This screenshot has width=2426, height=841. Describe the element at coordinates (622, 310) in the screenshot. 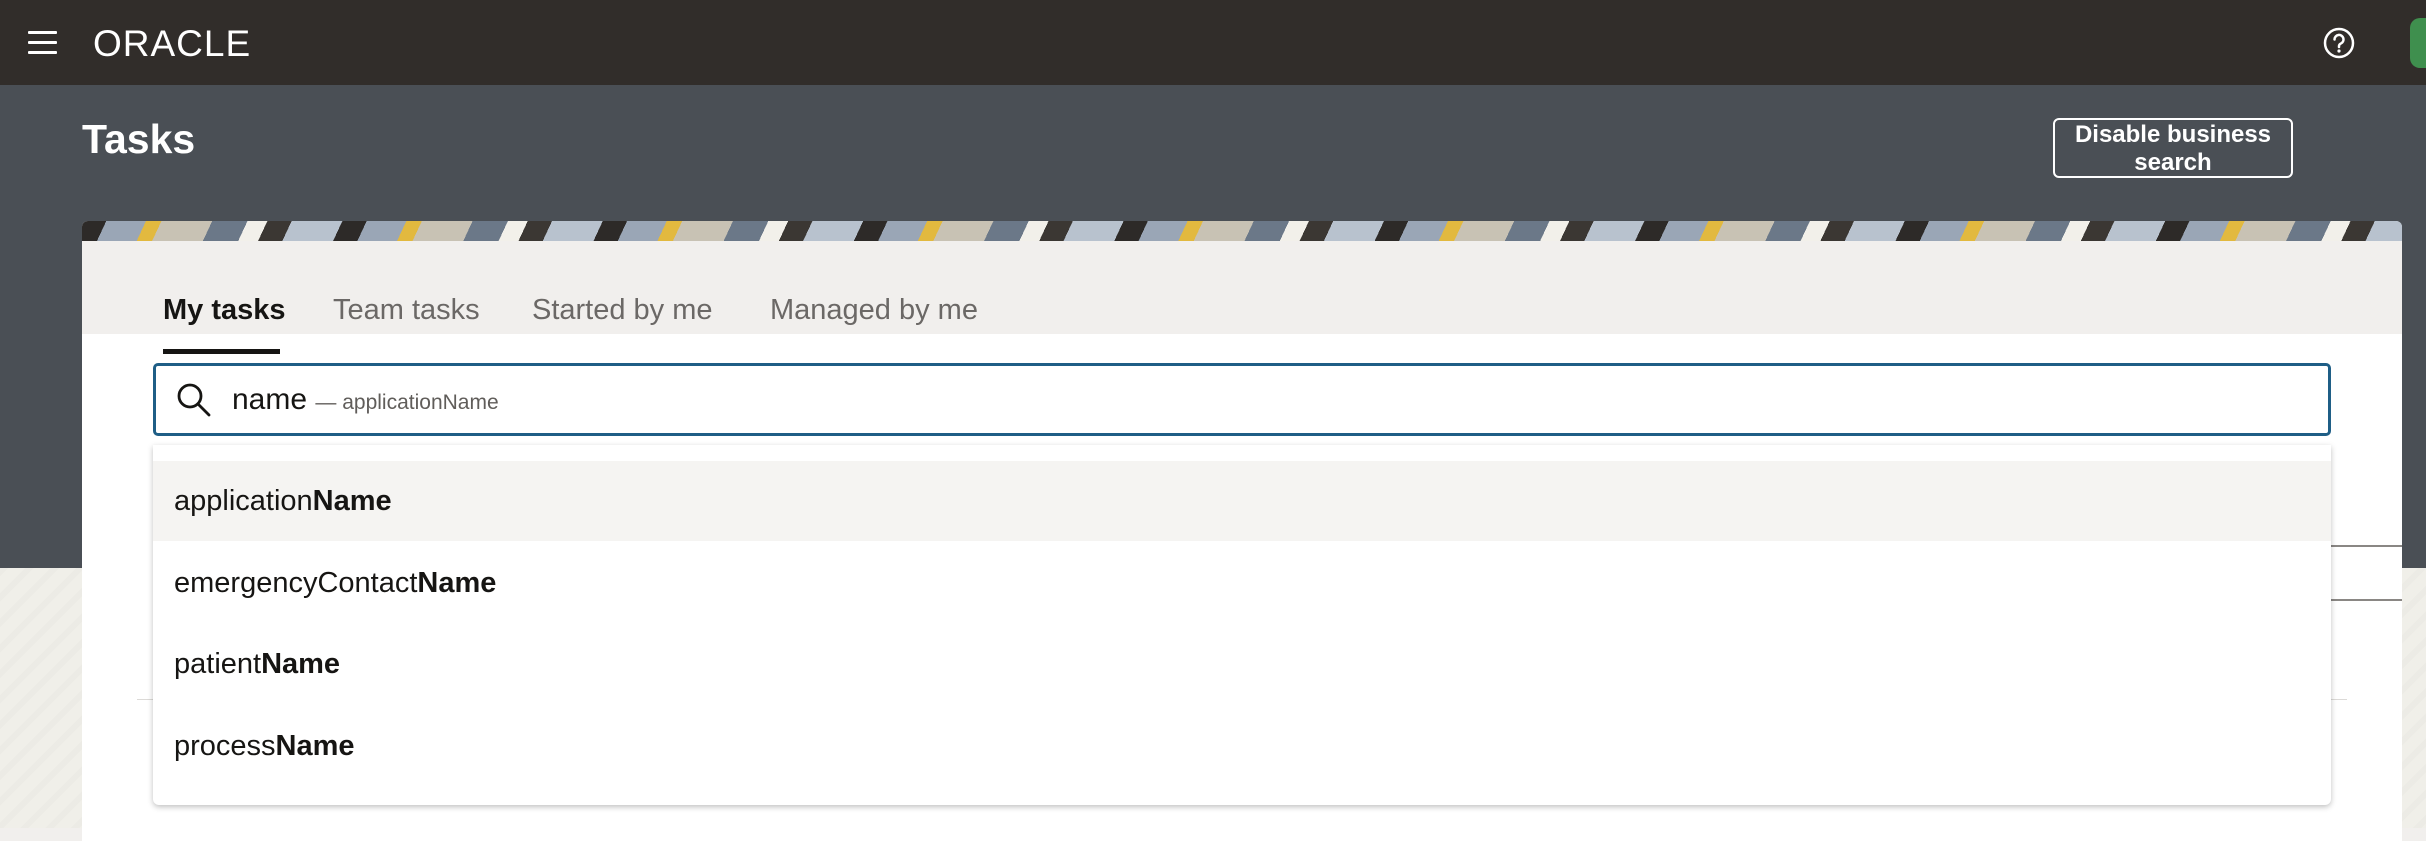

I see `tab-started-by-me: Started by me` at that location.